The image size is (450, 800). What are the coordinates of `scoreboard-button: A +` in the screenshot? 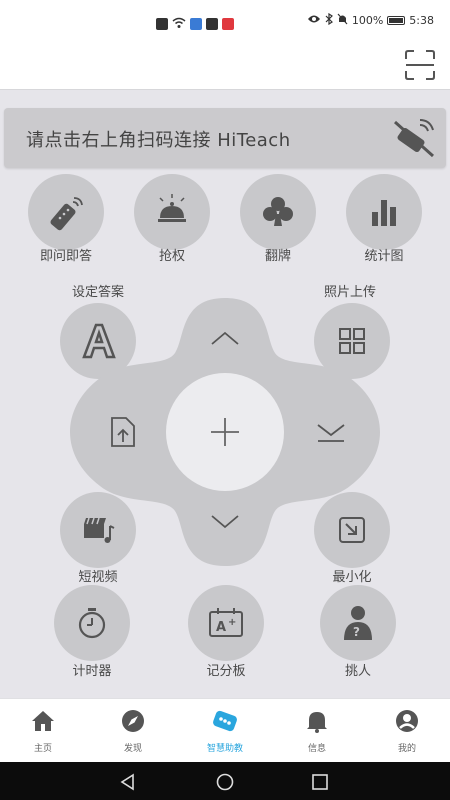 It's located at (226, 623).